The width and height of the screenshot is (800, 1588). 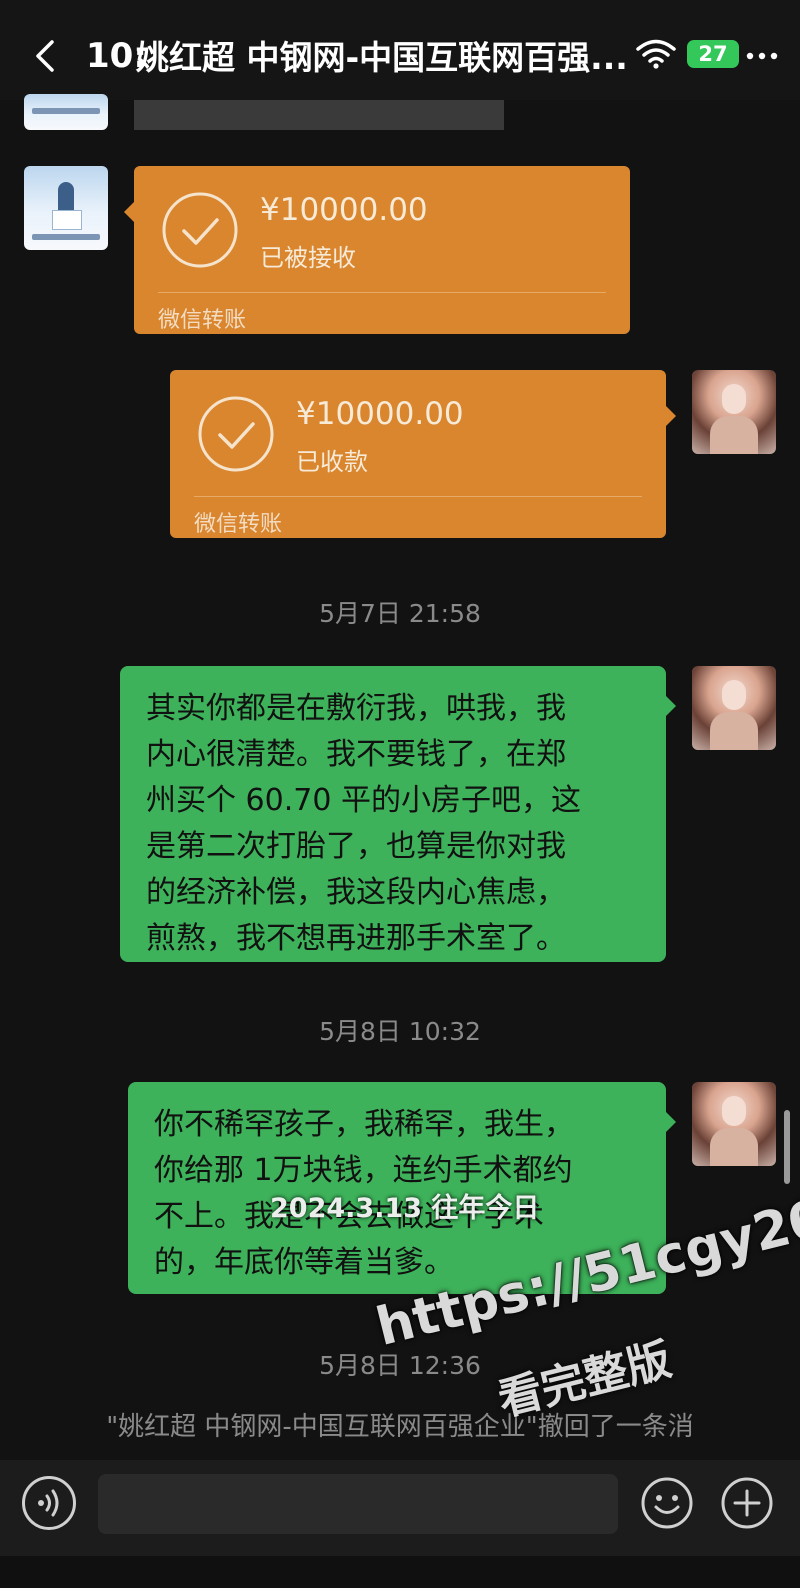 What do you see at coordinates (319, 115) in the screenshot?
I see `partial-message` at bounding box center [319, 115].